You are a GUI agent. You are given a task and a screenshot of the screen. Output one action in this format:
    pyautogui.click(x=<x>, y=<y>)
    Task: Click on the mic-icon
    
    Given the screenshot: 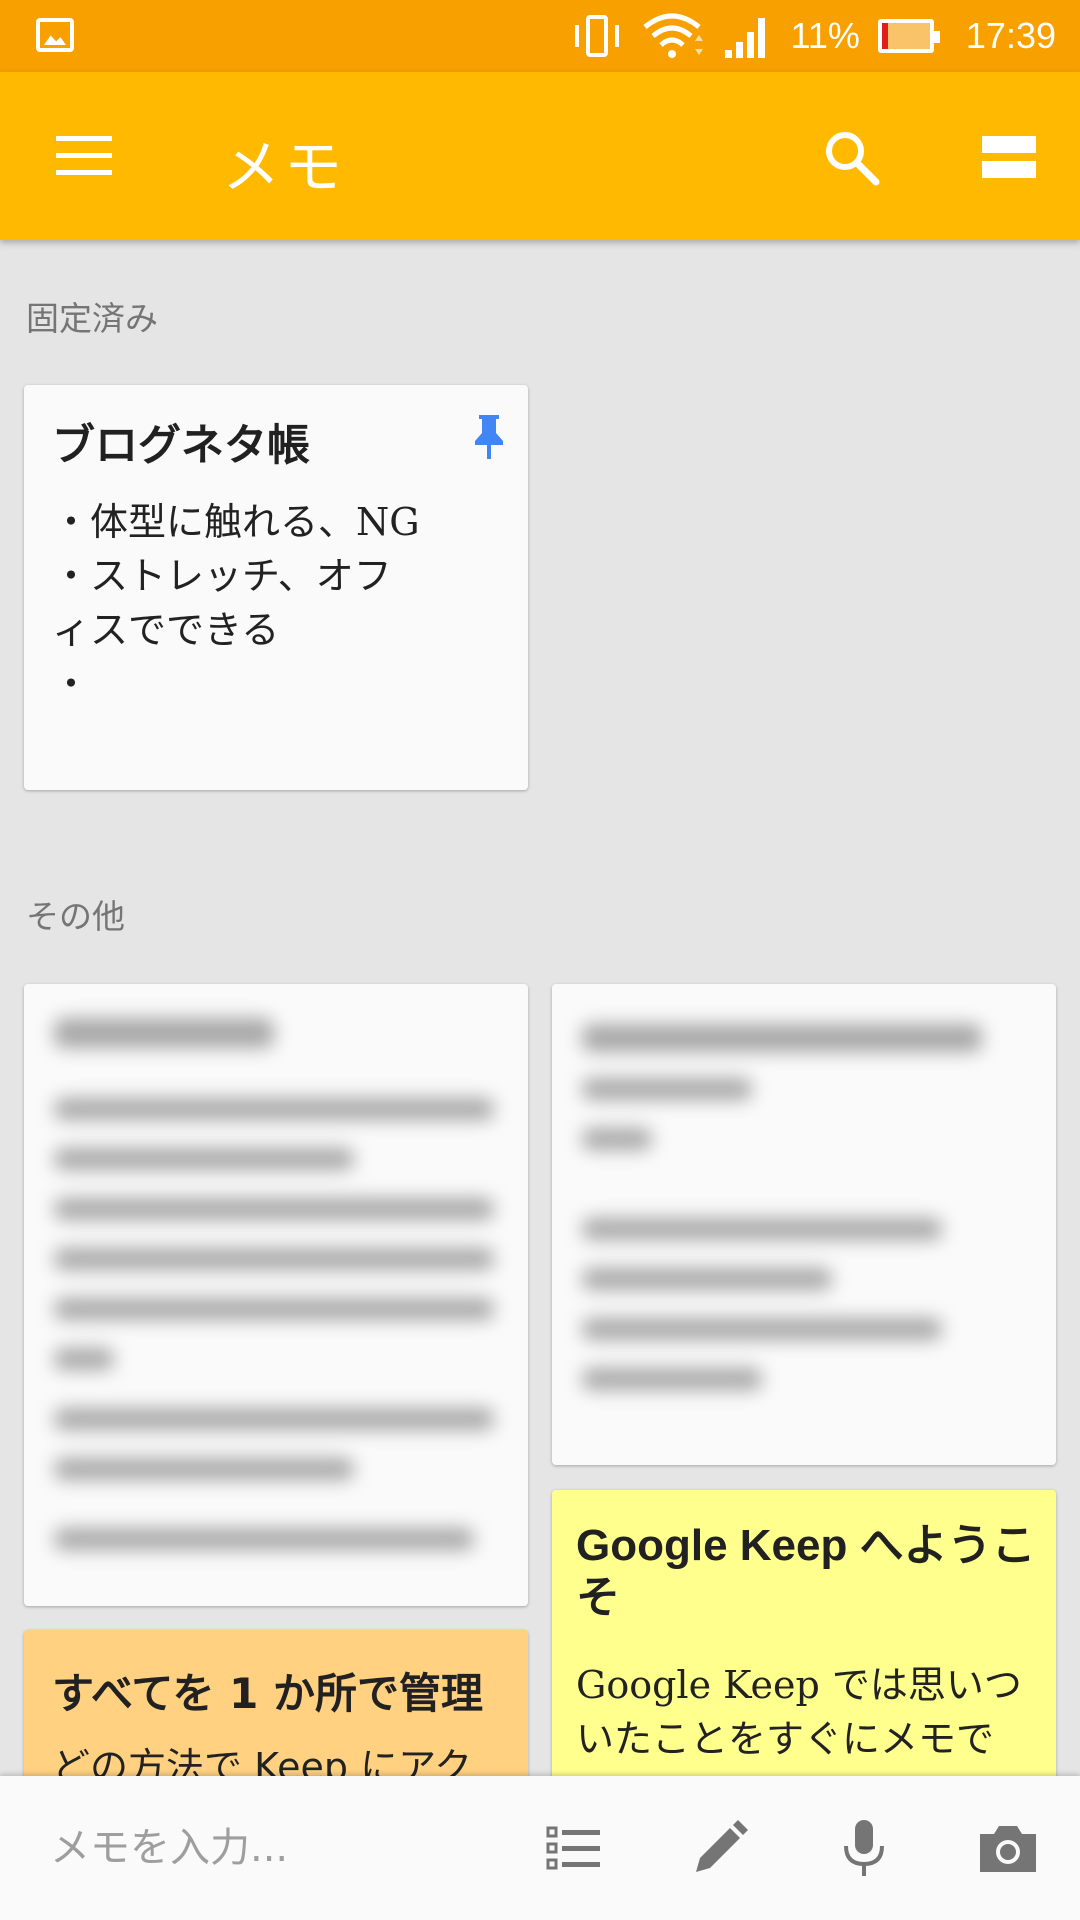 What is the action you would take?
    pyautogui.click(x=864, y=1848)
    